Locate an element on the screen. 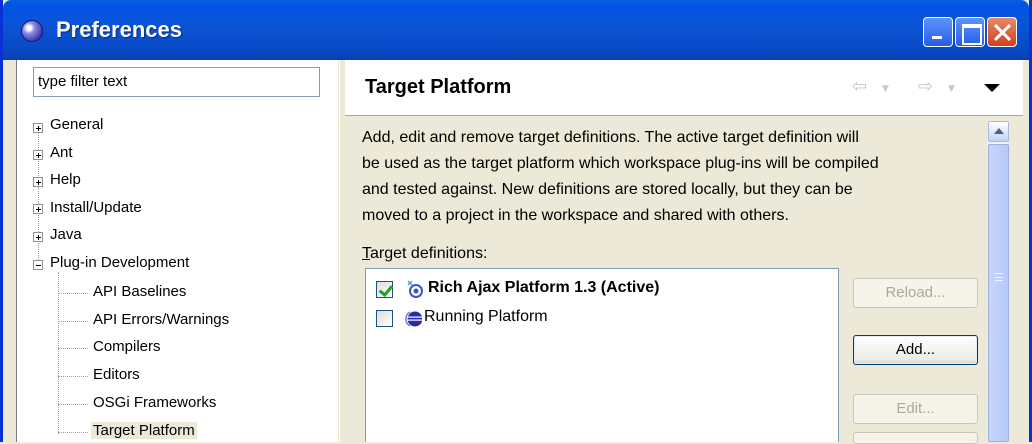  tree-item-api-baselines: API Baselines is located at coordinates (139, 291).